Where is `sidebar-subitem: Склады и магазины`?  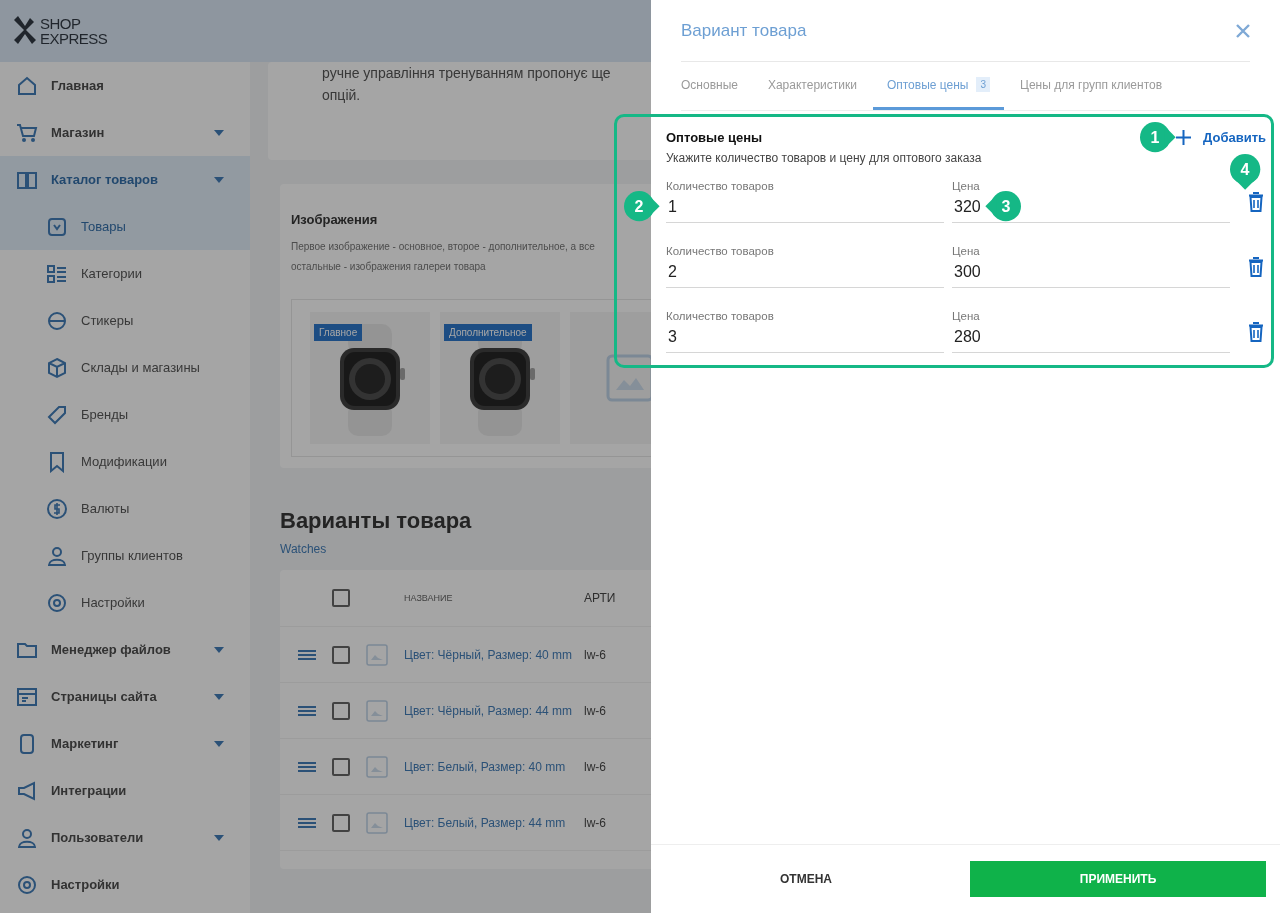 sidebar-subitem: Склады и магазины is located at coordinates (125, 367).